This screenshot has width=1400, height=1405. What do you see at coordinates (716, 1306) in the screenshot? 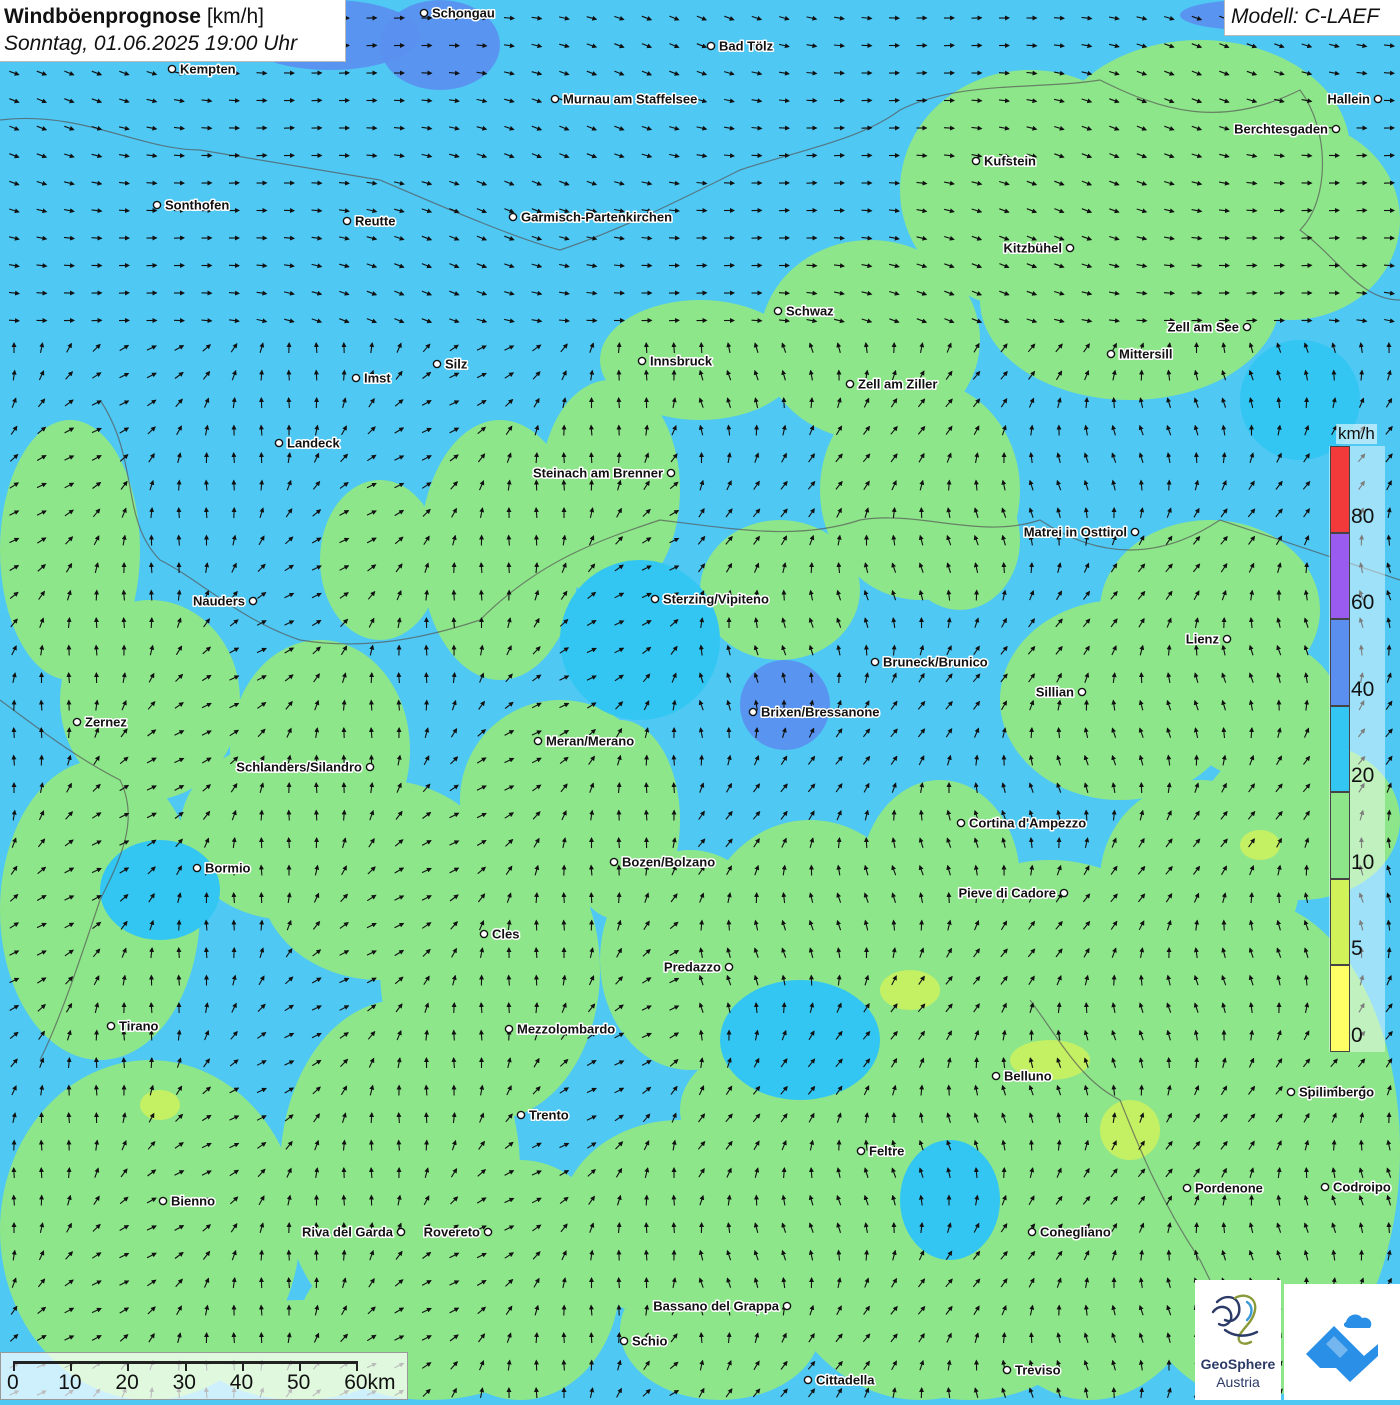
I see `city-label: Bassano del Grappa` at bounding box center [716, 1306].